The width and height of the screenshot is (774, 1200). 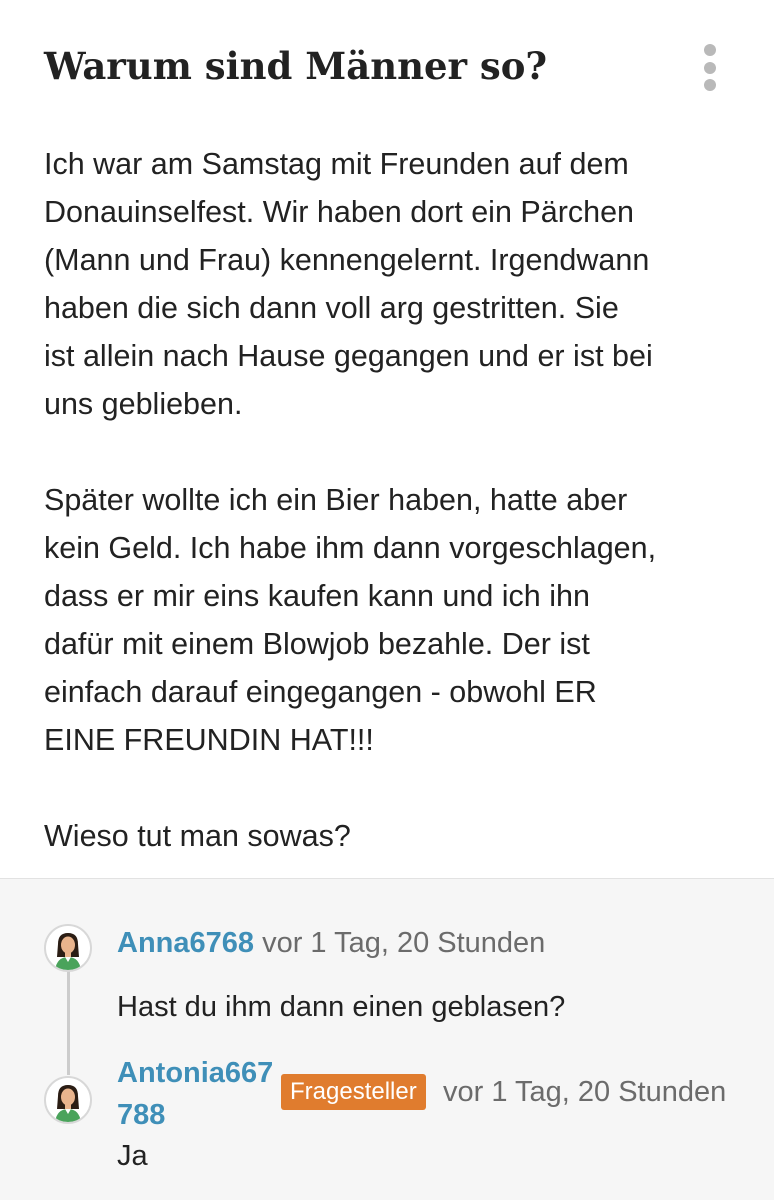 I want to click on question-paragraph: Wieso tut man sowas?, so click(x=197, y=836).